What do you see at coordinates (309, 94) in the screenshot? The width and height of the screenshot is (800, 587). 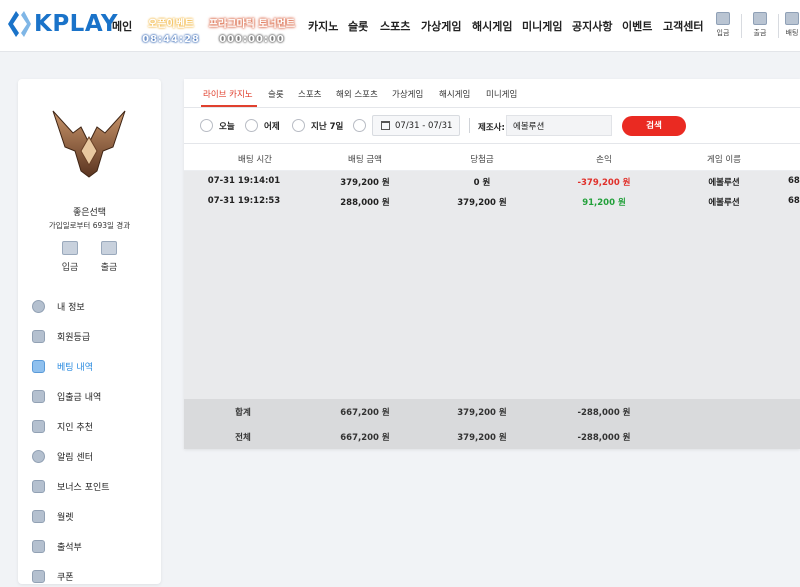 I see `tab-sports: 스포츠` at bounding box center [309, 94].